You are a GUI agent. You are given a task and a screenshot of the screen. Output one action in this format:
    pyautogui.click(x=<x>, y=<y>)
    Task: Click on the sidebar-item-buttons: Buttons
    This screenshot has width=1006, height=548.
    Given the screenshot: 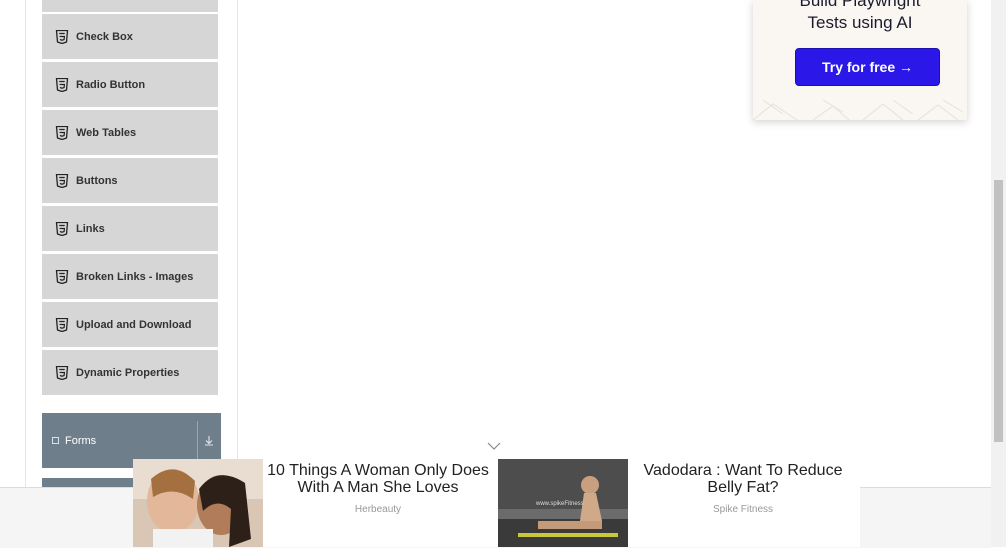 What is the action you would take?
    pyautogui.click(x=130, y=180)
    